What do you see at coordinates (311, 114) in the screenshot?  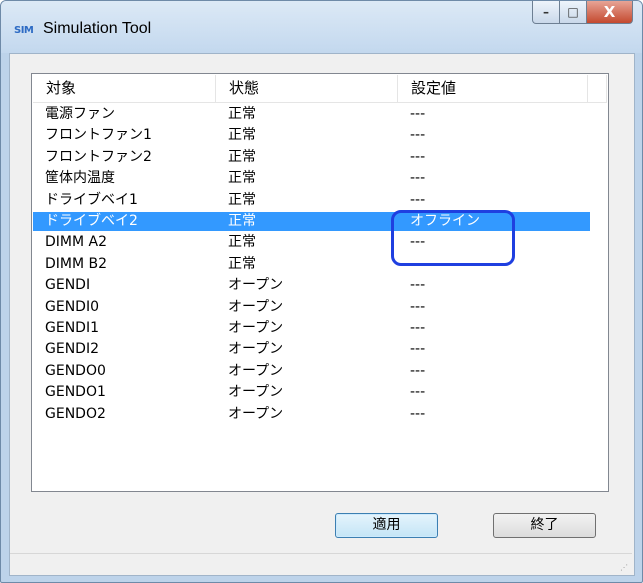 I see `table-row: 電源ファン 正常 ---` at bounding box center [311, 114].